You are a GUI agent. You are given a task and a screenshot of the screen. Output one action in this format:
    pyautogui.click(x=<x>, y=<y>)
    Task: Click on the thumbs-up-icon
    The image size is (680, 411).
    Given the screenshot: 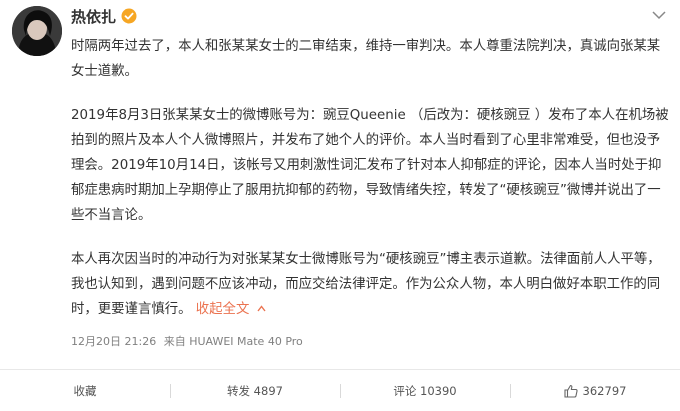 What is the action you would take?
    pyautogui.click(x=570, y=391)
    